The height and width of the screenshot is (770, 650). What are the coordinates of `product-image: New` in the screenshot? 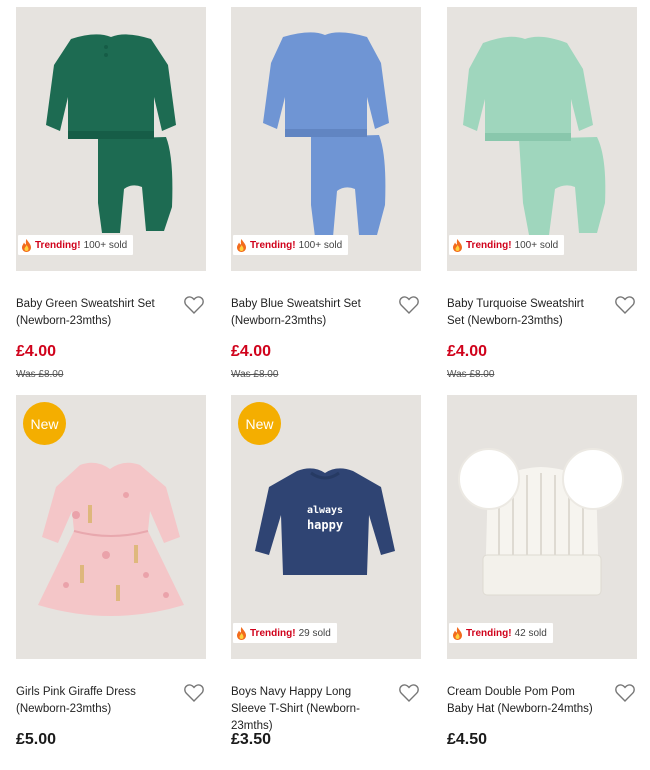 It's located at (111, 527).